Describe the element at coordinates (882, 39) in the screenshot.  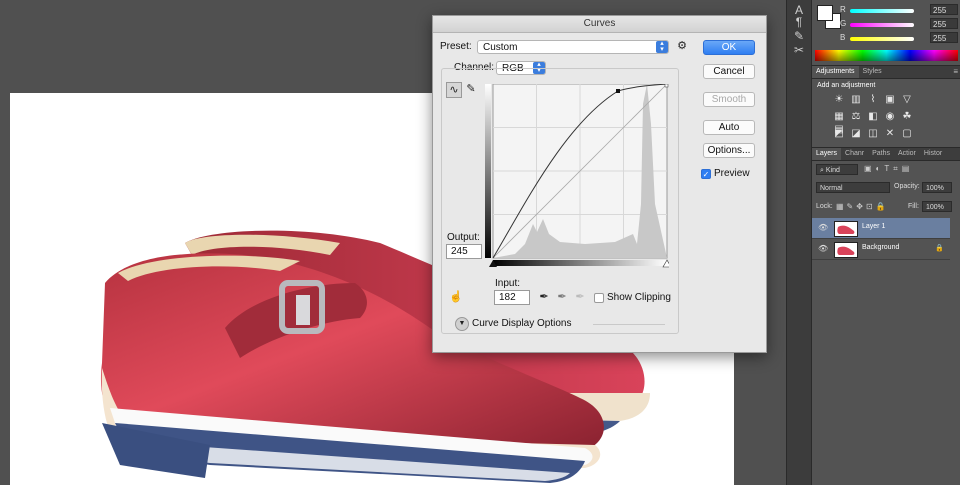
I see `blue-slider` at that location.